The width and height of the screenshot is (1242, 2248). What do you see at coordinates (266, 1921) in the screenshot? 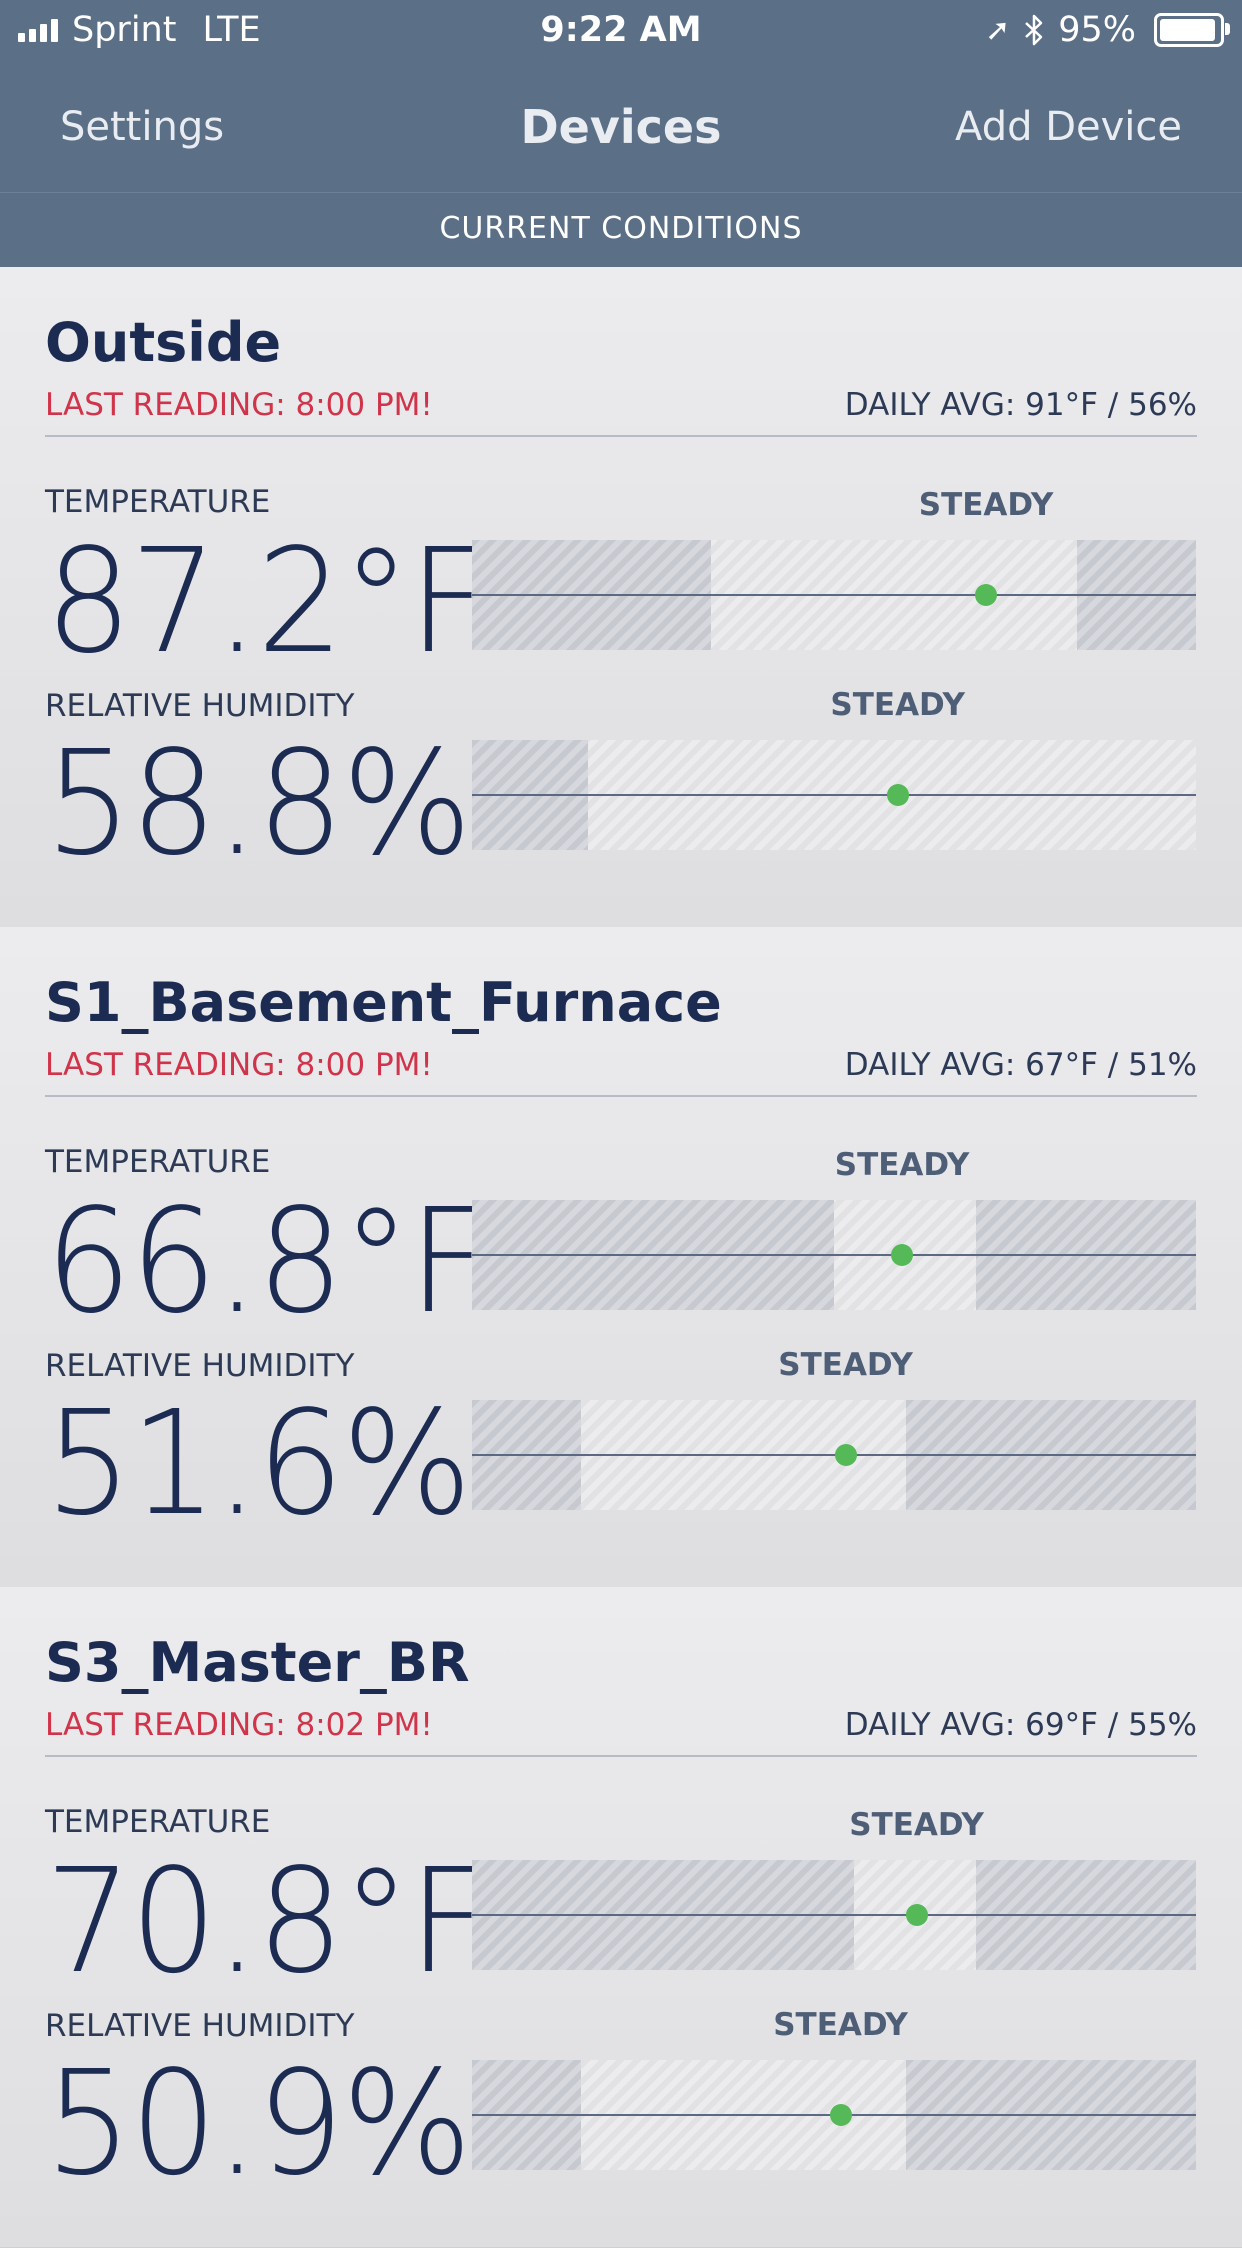
I see `temperature-value: 70.8°F` at bounding box center [266, 1921].